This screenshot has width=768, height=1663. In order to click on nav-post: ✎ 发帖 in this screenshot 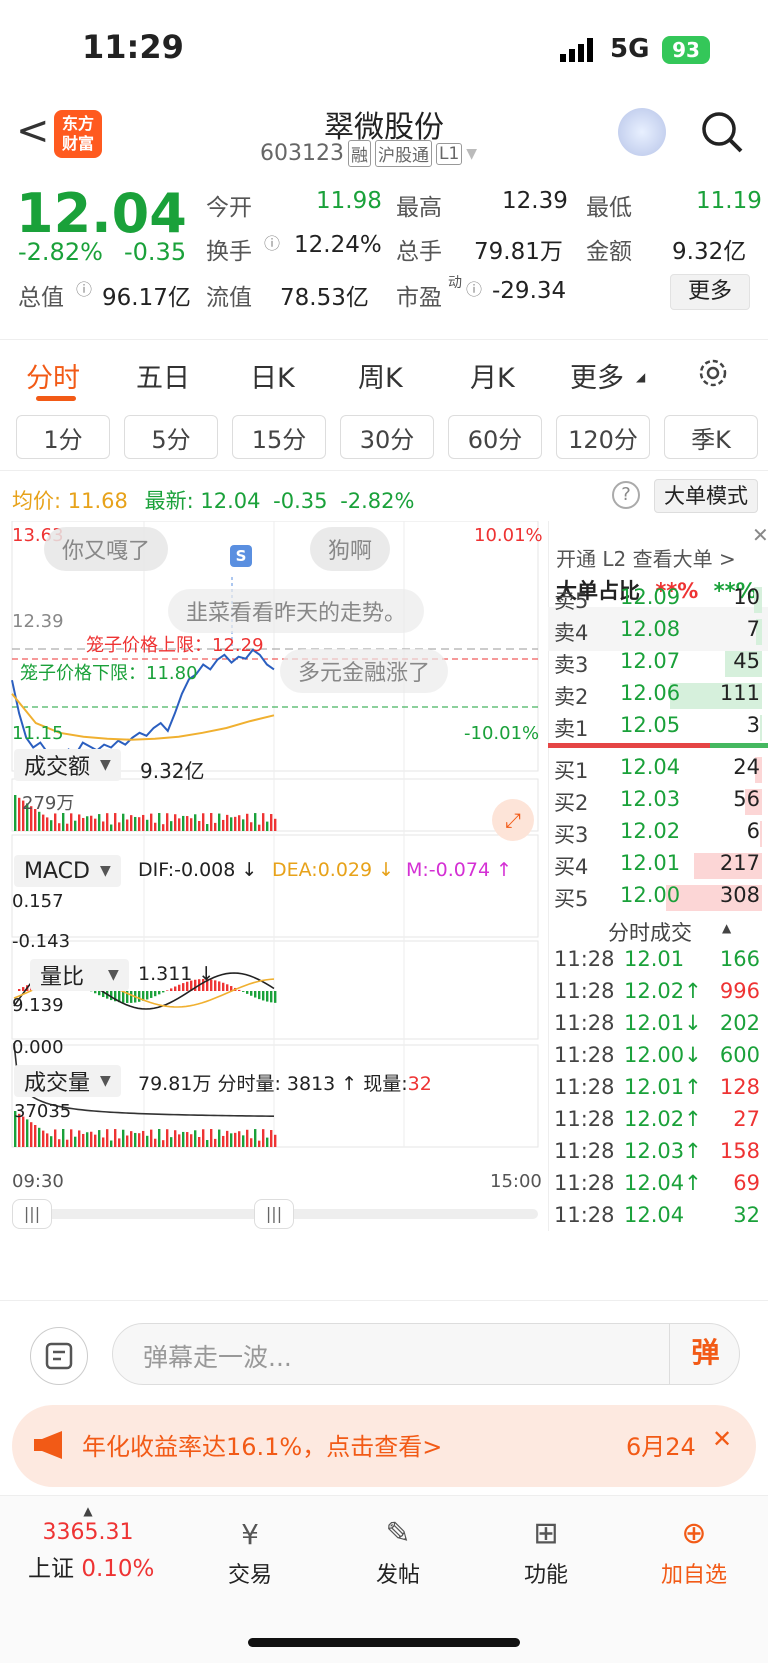, I will do `click(398, 1542)`.